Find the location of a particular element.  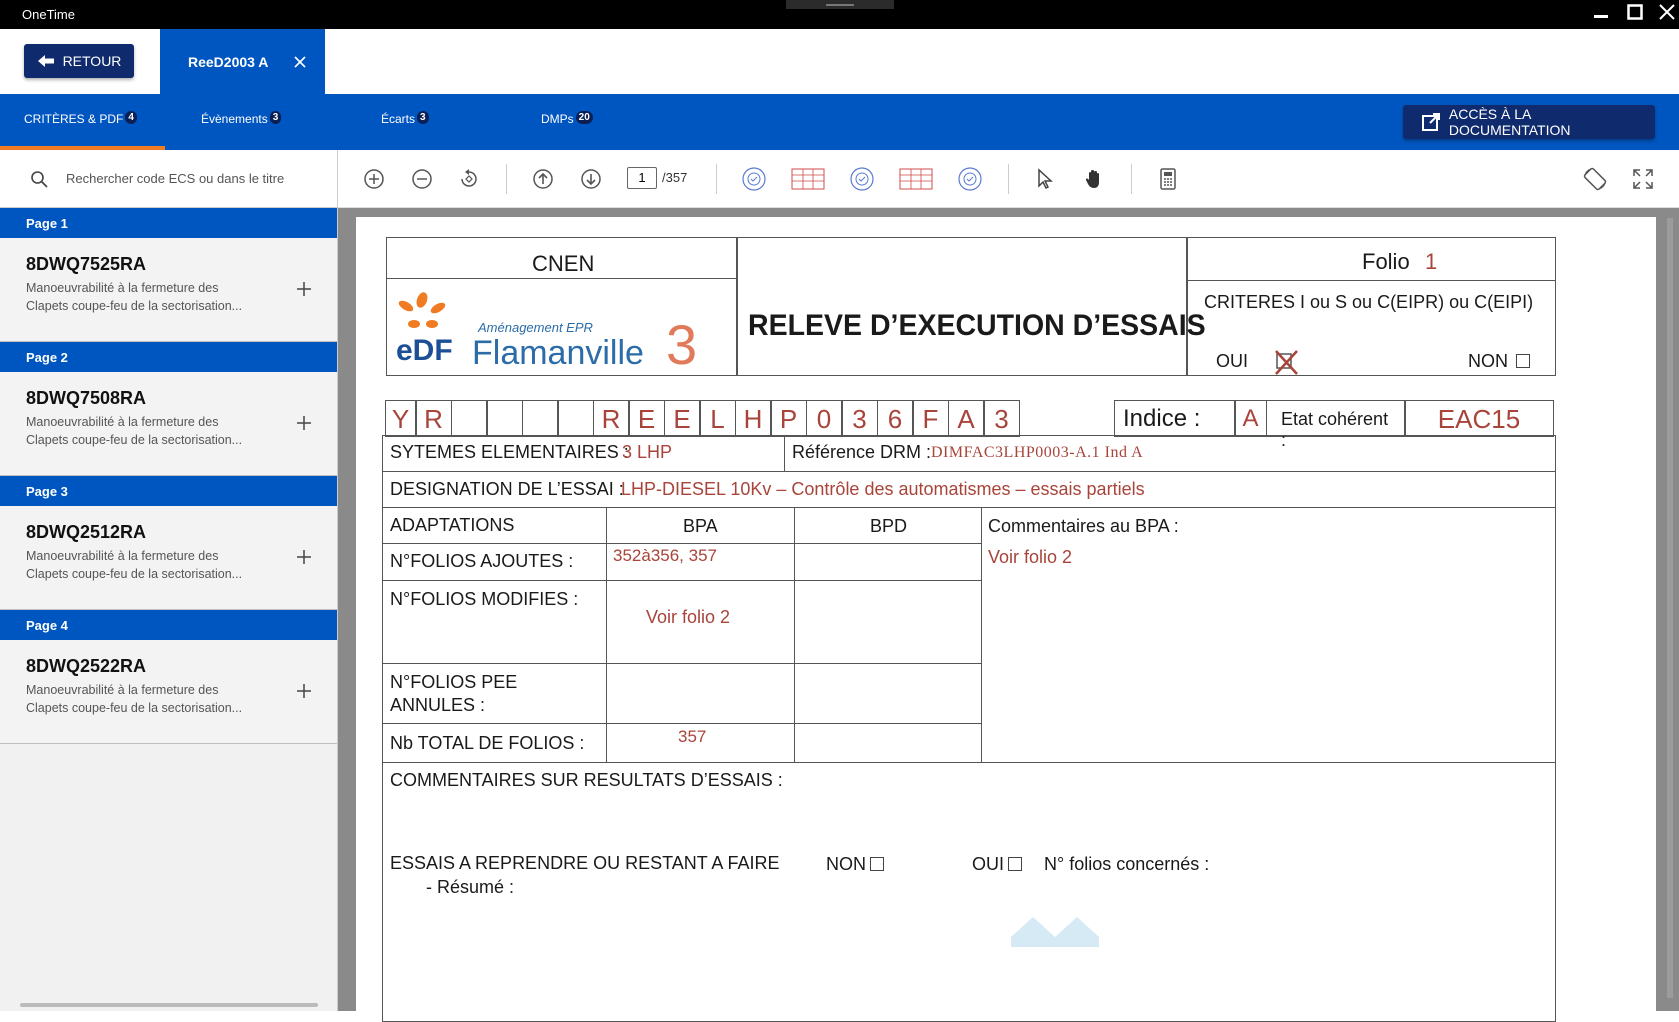

close-window-icon is located at coordinates (1665, 14).